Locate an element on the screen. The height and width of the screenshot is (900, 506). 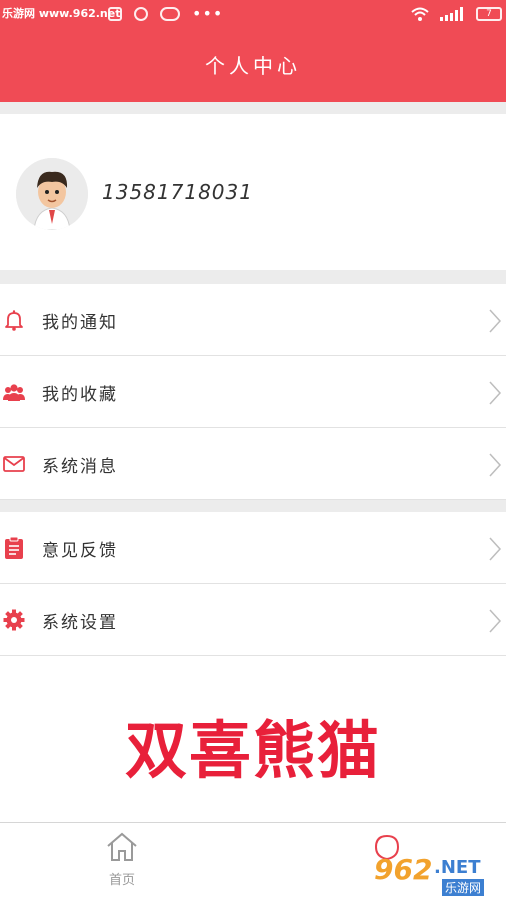
header: 个人中心 is located at coordinates (253, 67).